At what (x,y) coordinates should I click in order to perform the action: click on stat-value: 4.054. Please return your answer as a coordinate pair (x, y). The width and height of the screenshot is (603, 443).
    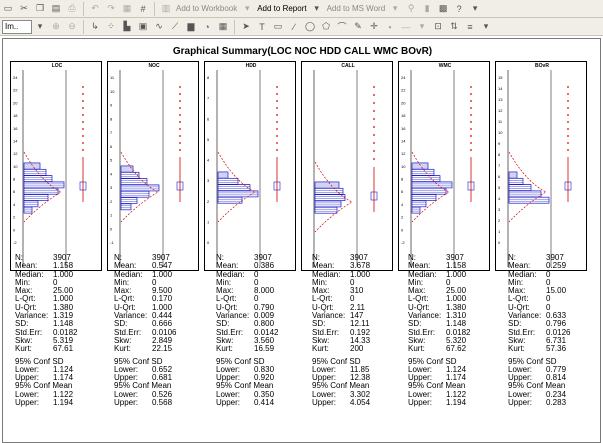
    Looking at the image, I should click on (360, 403).